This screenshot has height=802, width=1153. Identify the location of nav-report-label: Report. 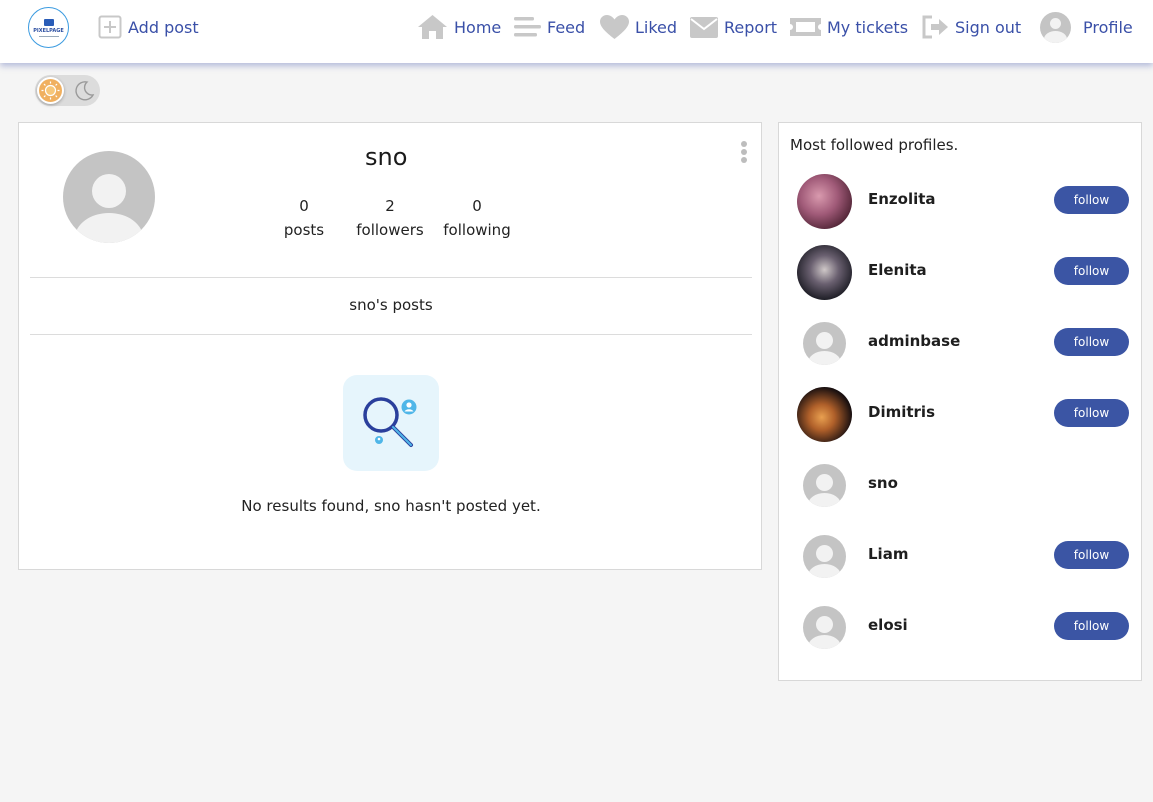
(751, 27).